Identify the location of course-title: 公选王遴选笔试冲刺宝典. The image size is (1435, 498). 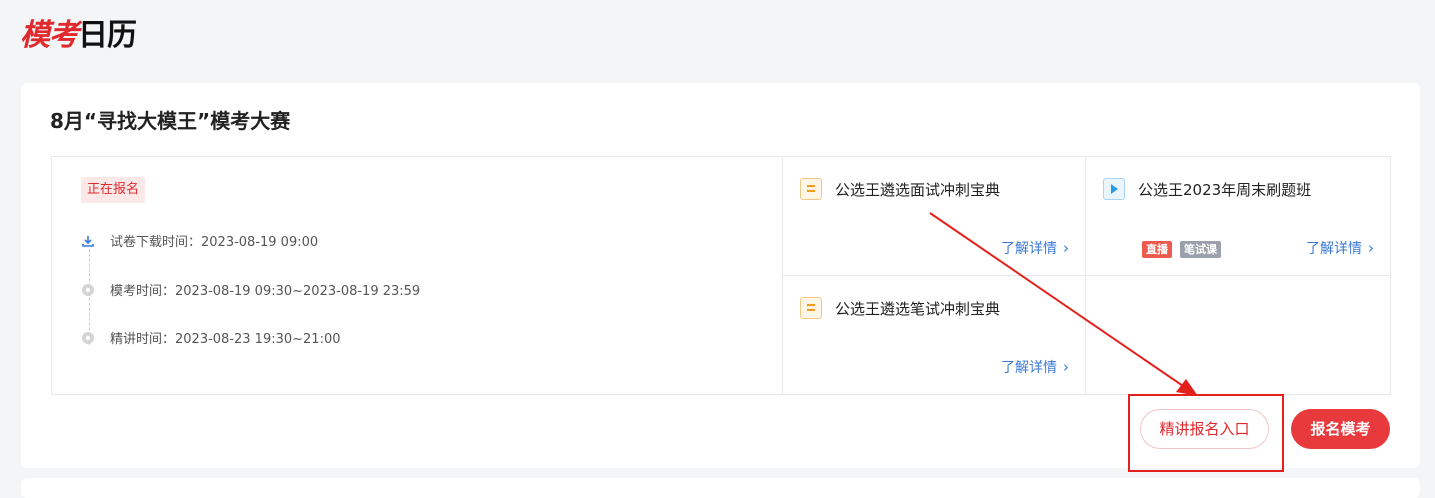
(918, 309).